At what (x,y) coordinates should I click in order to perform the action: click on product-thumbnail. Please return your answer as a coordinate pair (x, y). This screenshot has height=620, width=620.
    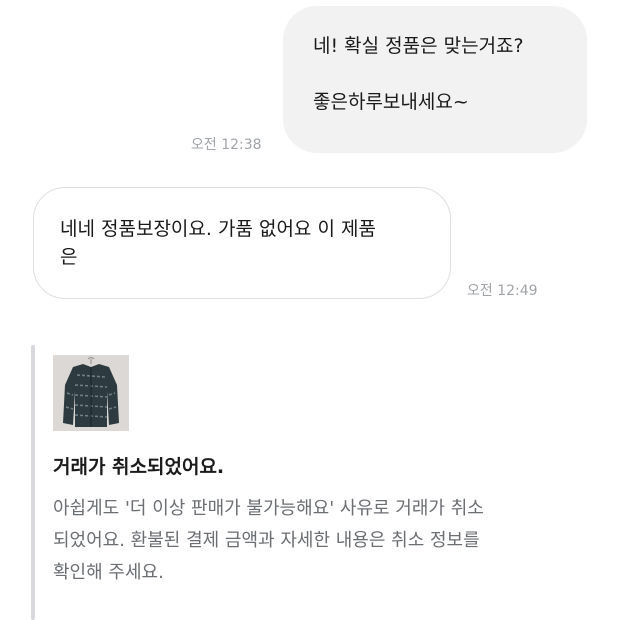
    Looking at the image, I should click on (91, 393).